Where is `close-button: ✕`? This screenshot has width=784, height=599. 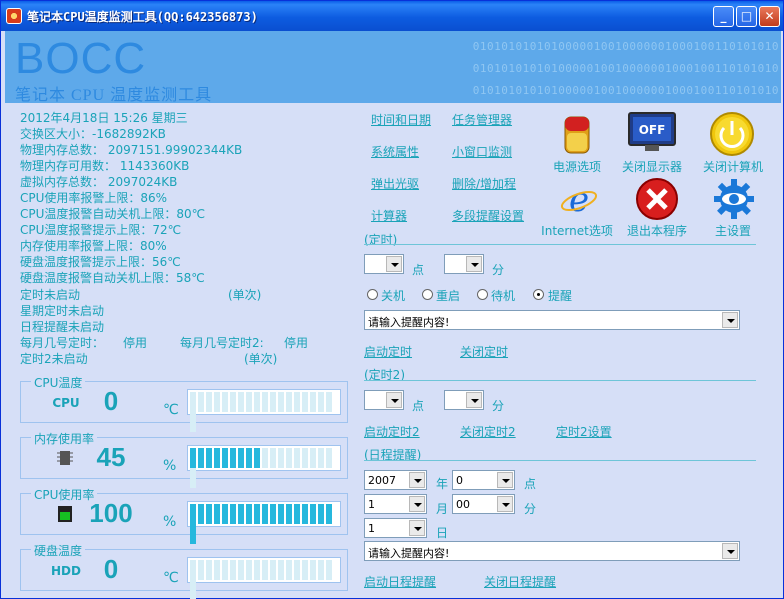 close-button: ✕ is located at coordinates (769, 16).